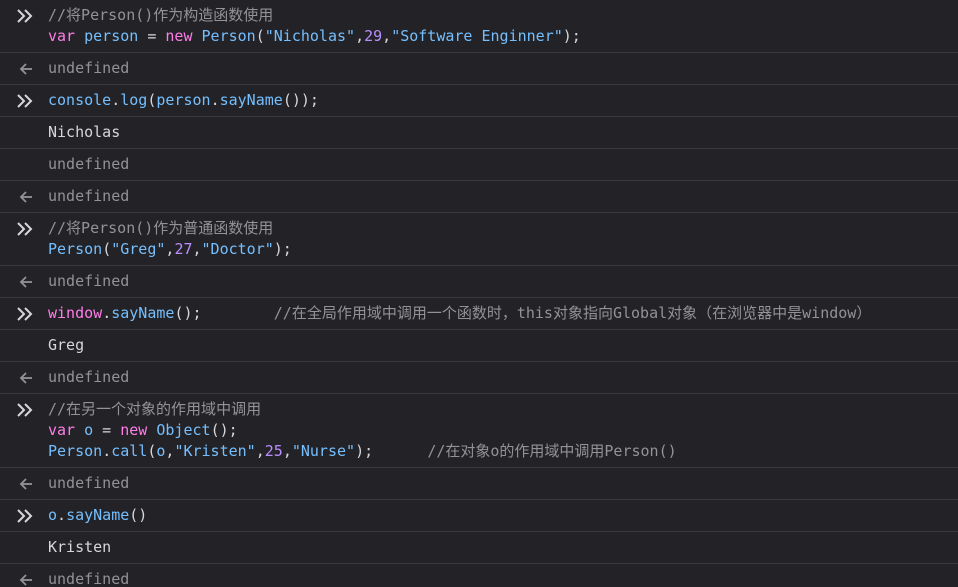 The image size is (958, 587). I want to click on code-line: Person("Greg",27,"Doctor");, so click(503, 249).